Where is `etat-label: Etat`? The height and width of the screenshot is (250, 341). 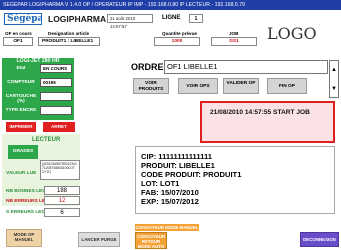
etat-label: Etat is located at coordinates (21, 68).